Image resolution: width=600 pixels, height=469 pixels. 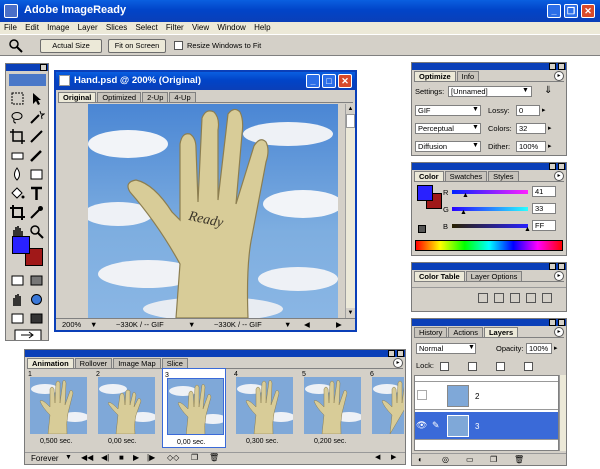 What do you see at coordinates (137, 363) in the screenshot?
I see `tab-image-map: Image Map` at bounding box center [137, 363].